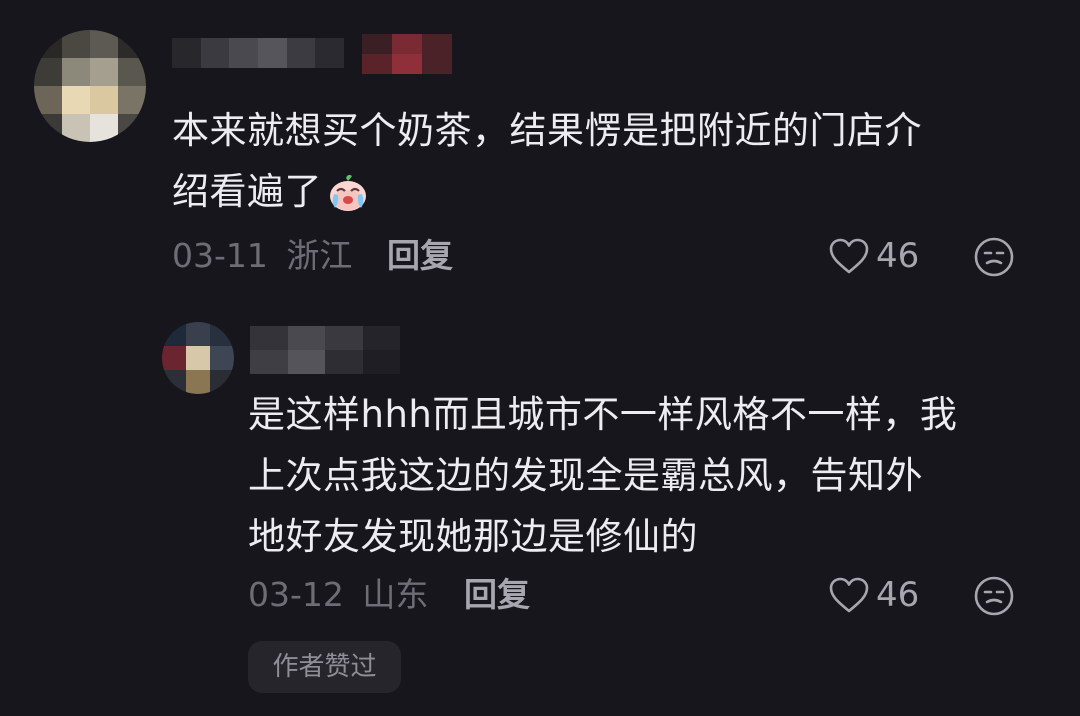 The width and height of the screenshot is (1080, 716). I want to click on comment-date: 03-11, so click(220, 255).